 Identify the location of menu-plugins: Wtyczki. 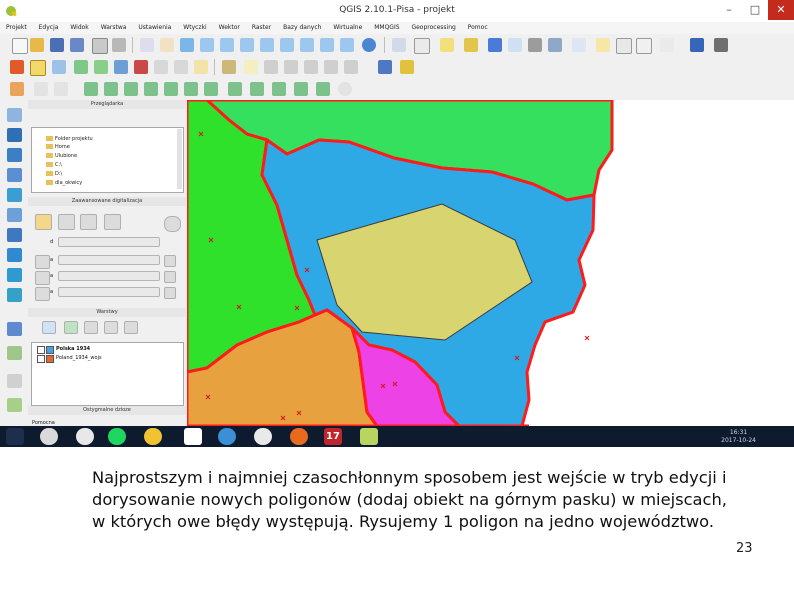
(194, 28).